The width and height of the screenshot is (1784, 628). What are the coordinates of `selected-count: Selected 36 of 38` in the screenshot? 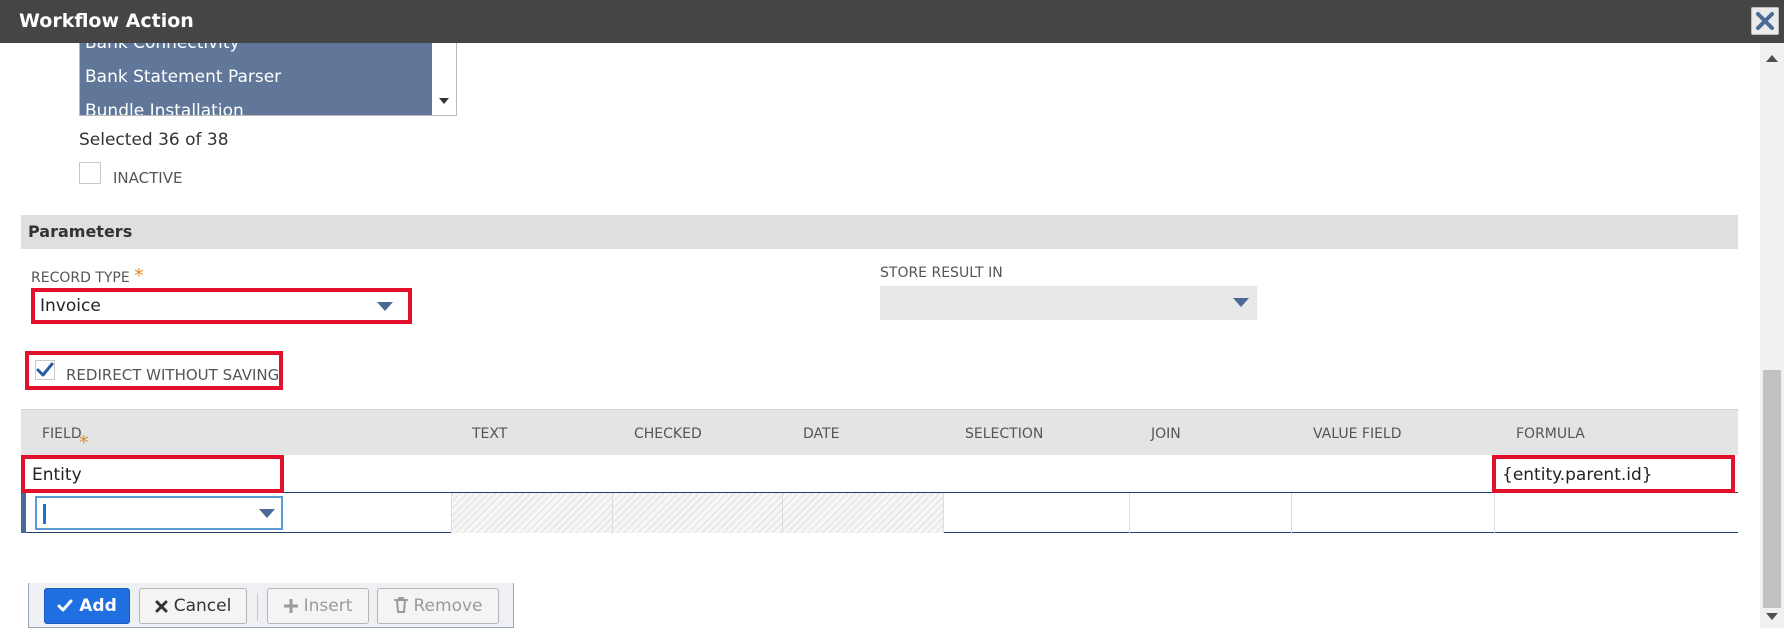 It's located at (154, 140).